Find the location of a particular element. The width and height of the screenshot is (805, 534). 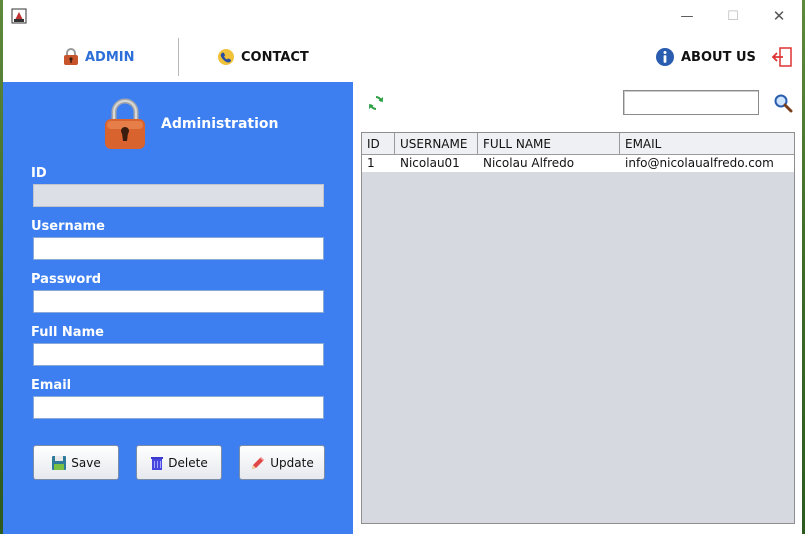

refresh-icon is located at coordinates (376, 103).